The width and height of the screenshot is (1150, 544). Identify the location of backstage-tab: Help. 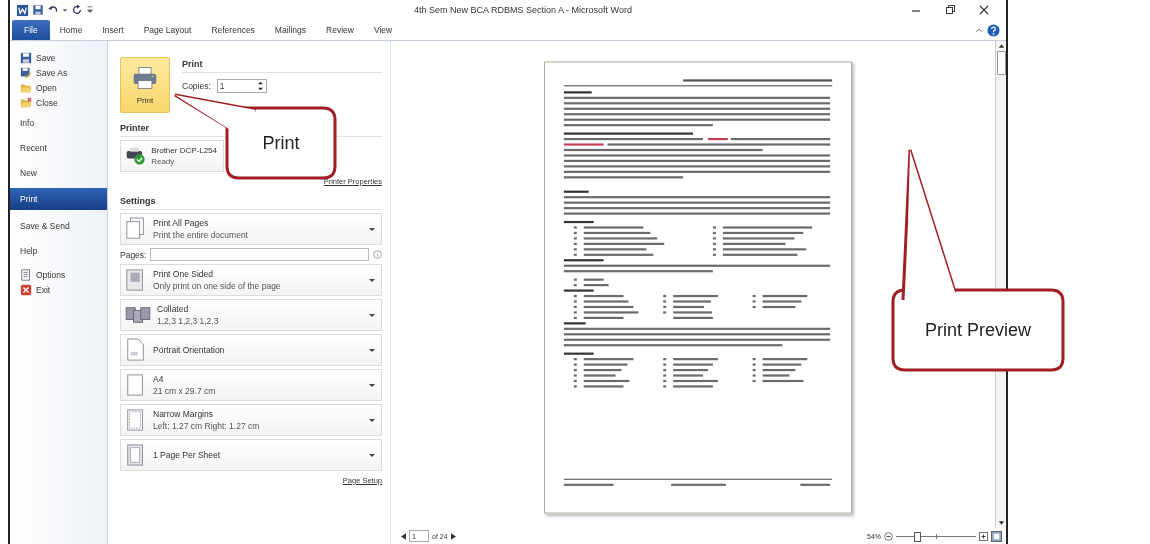
(58, 250).